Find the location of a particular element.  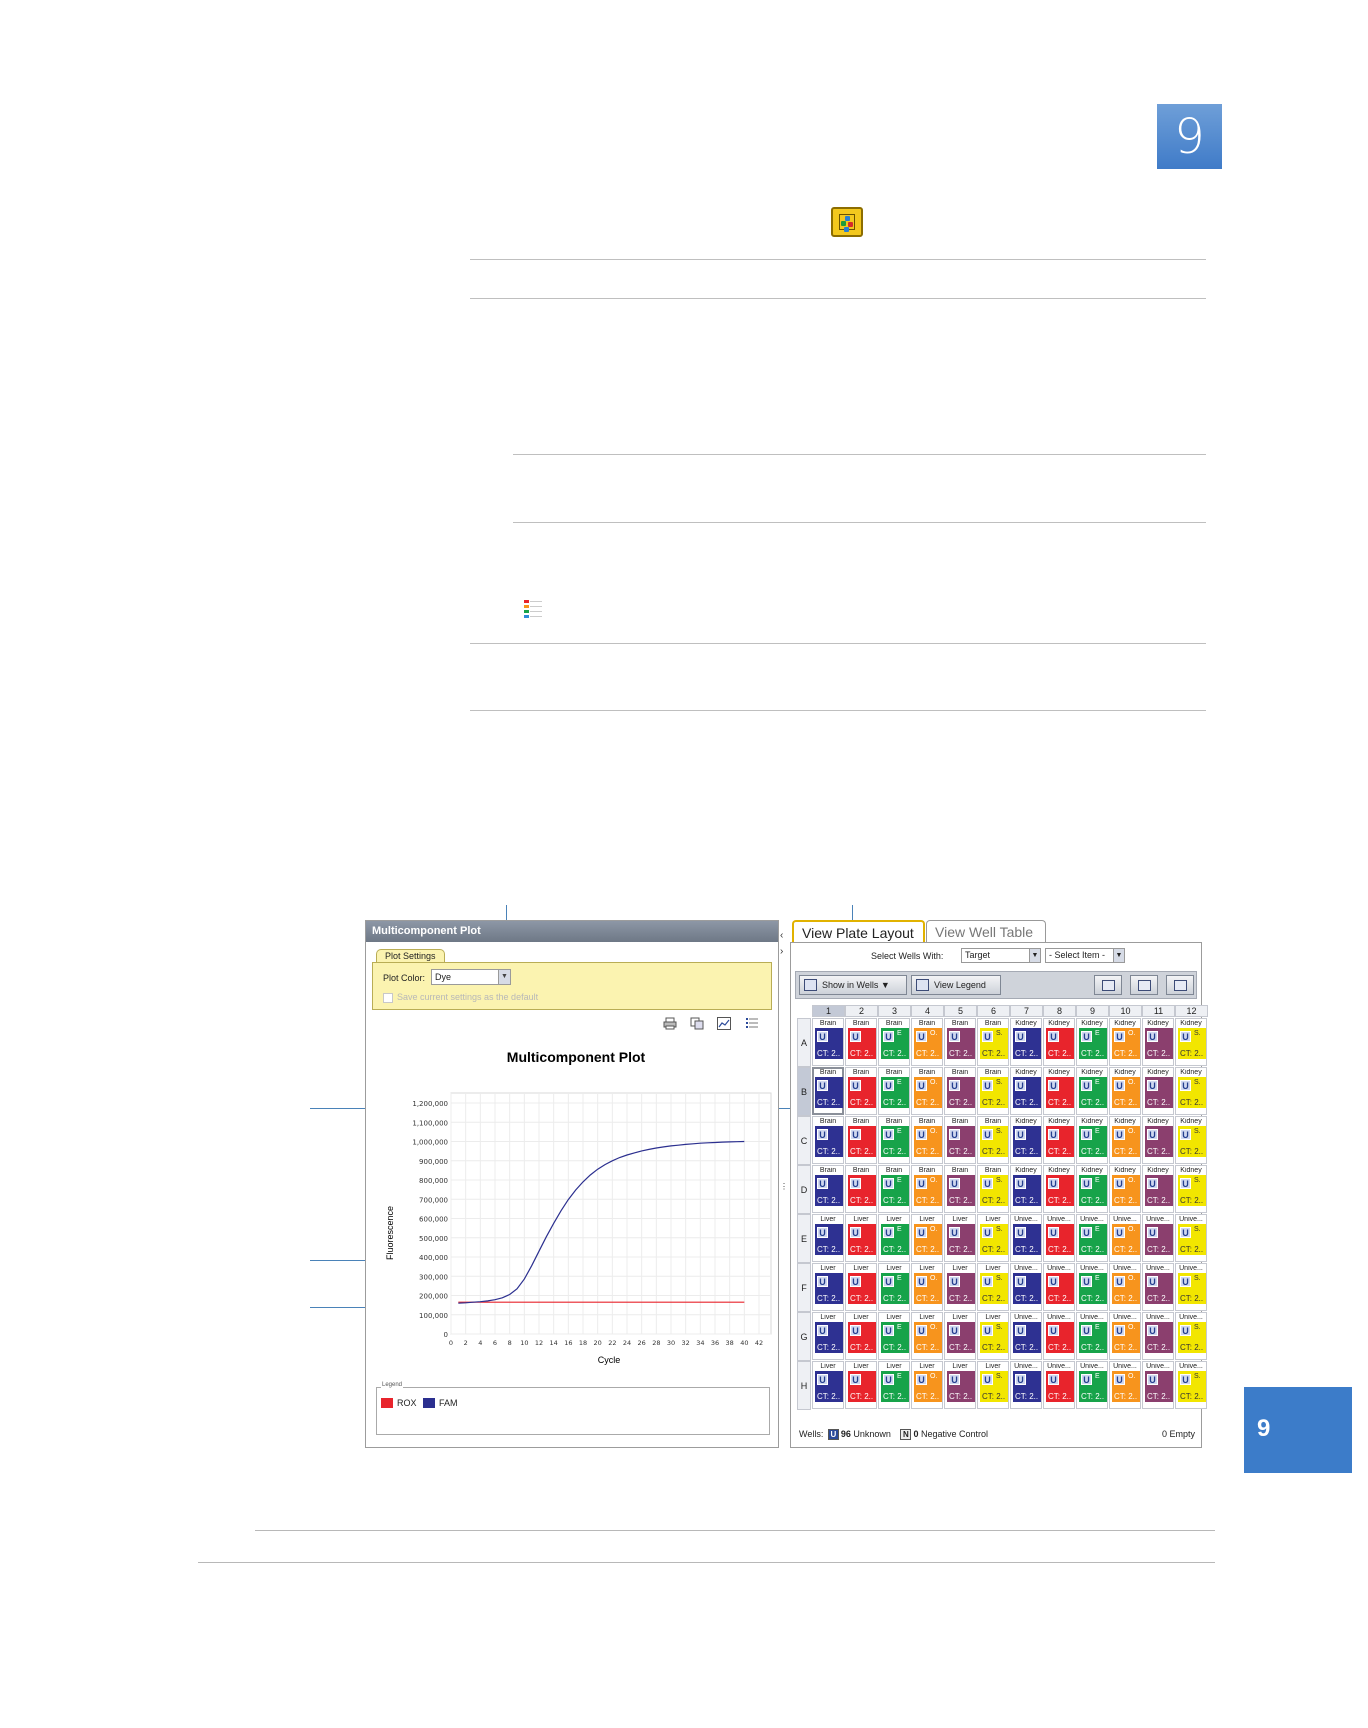

column-header: 5 is located at coordinates (960, 1011).